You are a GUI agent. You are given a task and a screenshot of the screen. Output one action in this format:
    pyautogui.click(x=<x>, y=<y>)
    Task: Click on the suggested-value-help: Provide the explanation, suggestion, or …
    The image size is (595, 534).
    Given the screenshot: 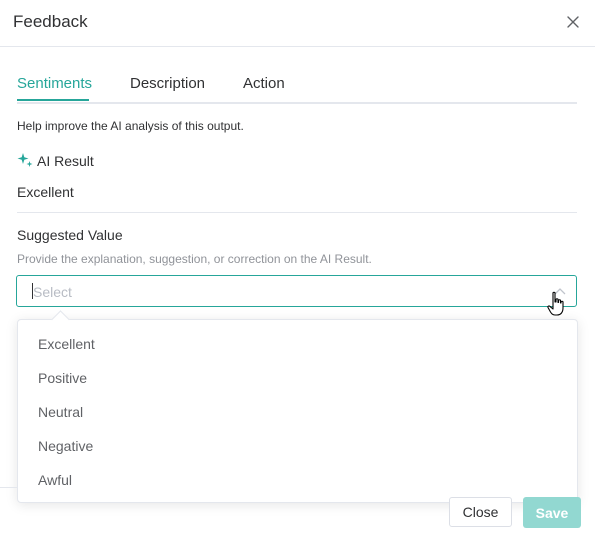 What is the action you would take?
    pyautogui.click(x=194, y=259)
    